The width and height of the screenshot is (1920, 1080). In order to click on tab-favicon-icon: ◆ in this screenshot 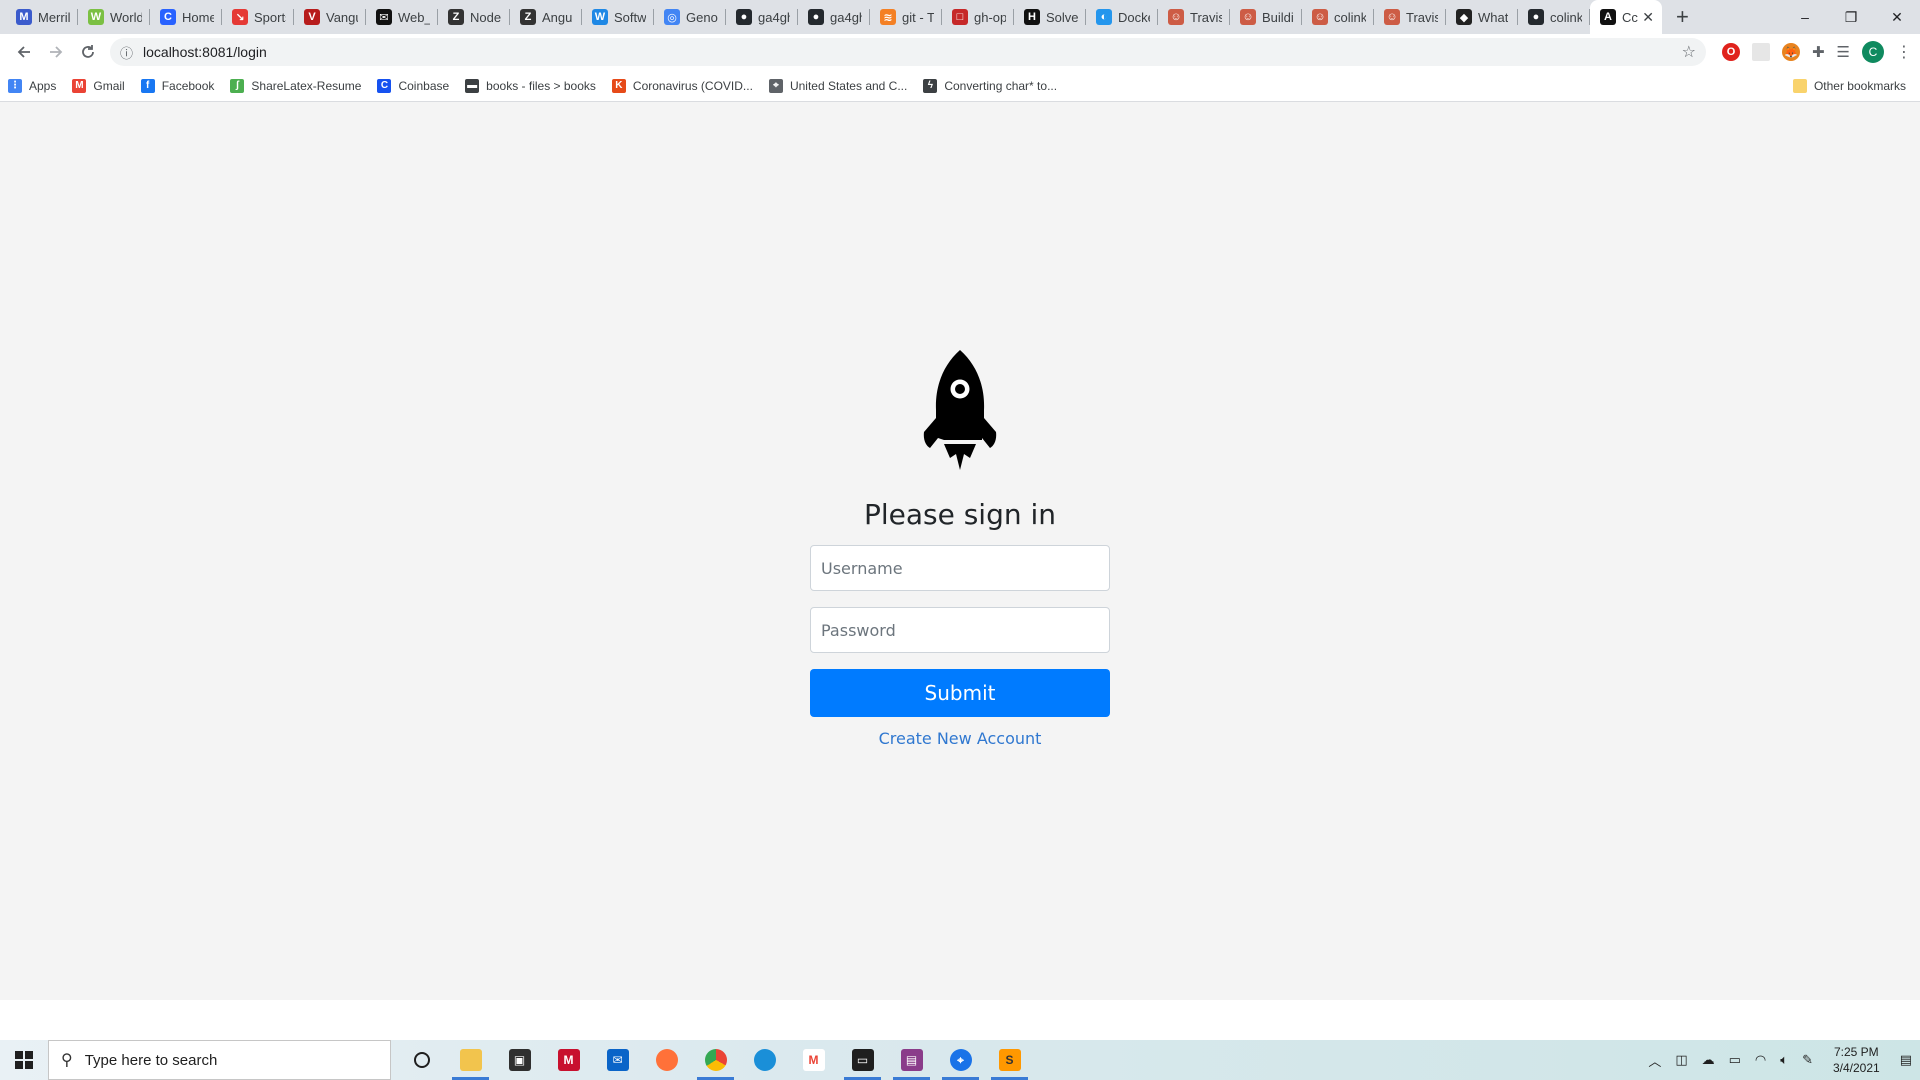, I will do `click(1464, 17)`.